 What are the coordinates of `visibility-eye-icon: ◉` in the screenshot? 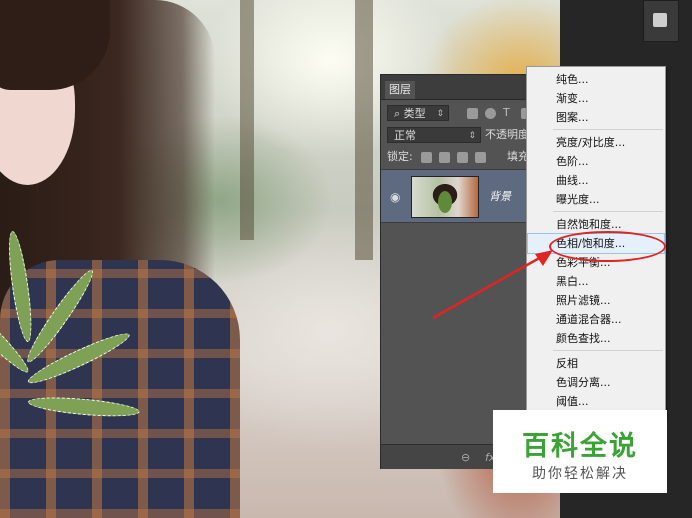 It's located at (395, 197).